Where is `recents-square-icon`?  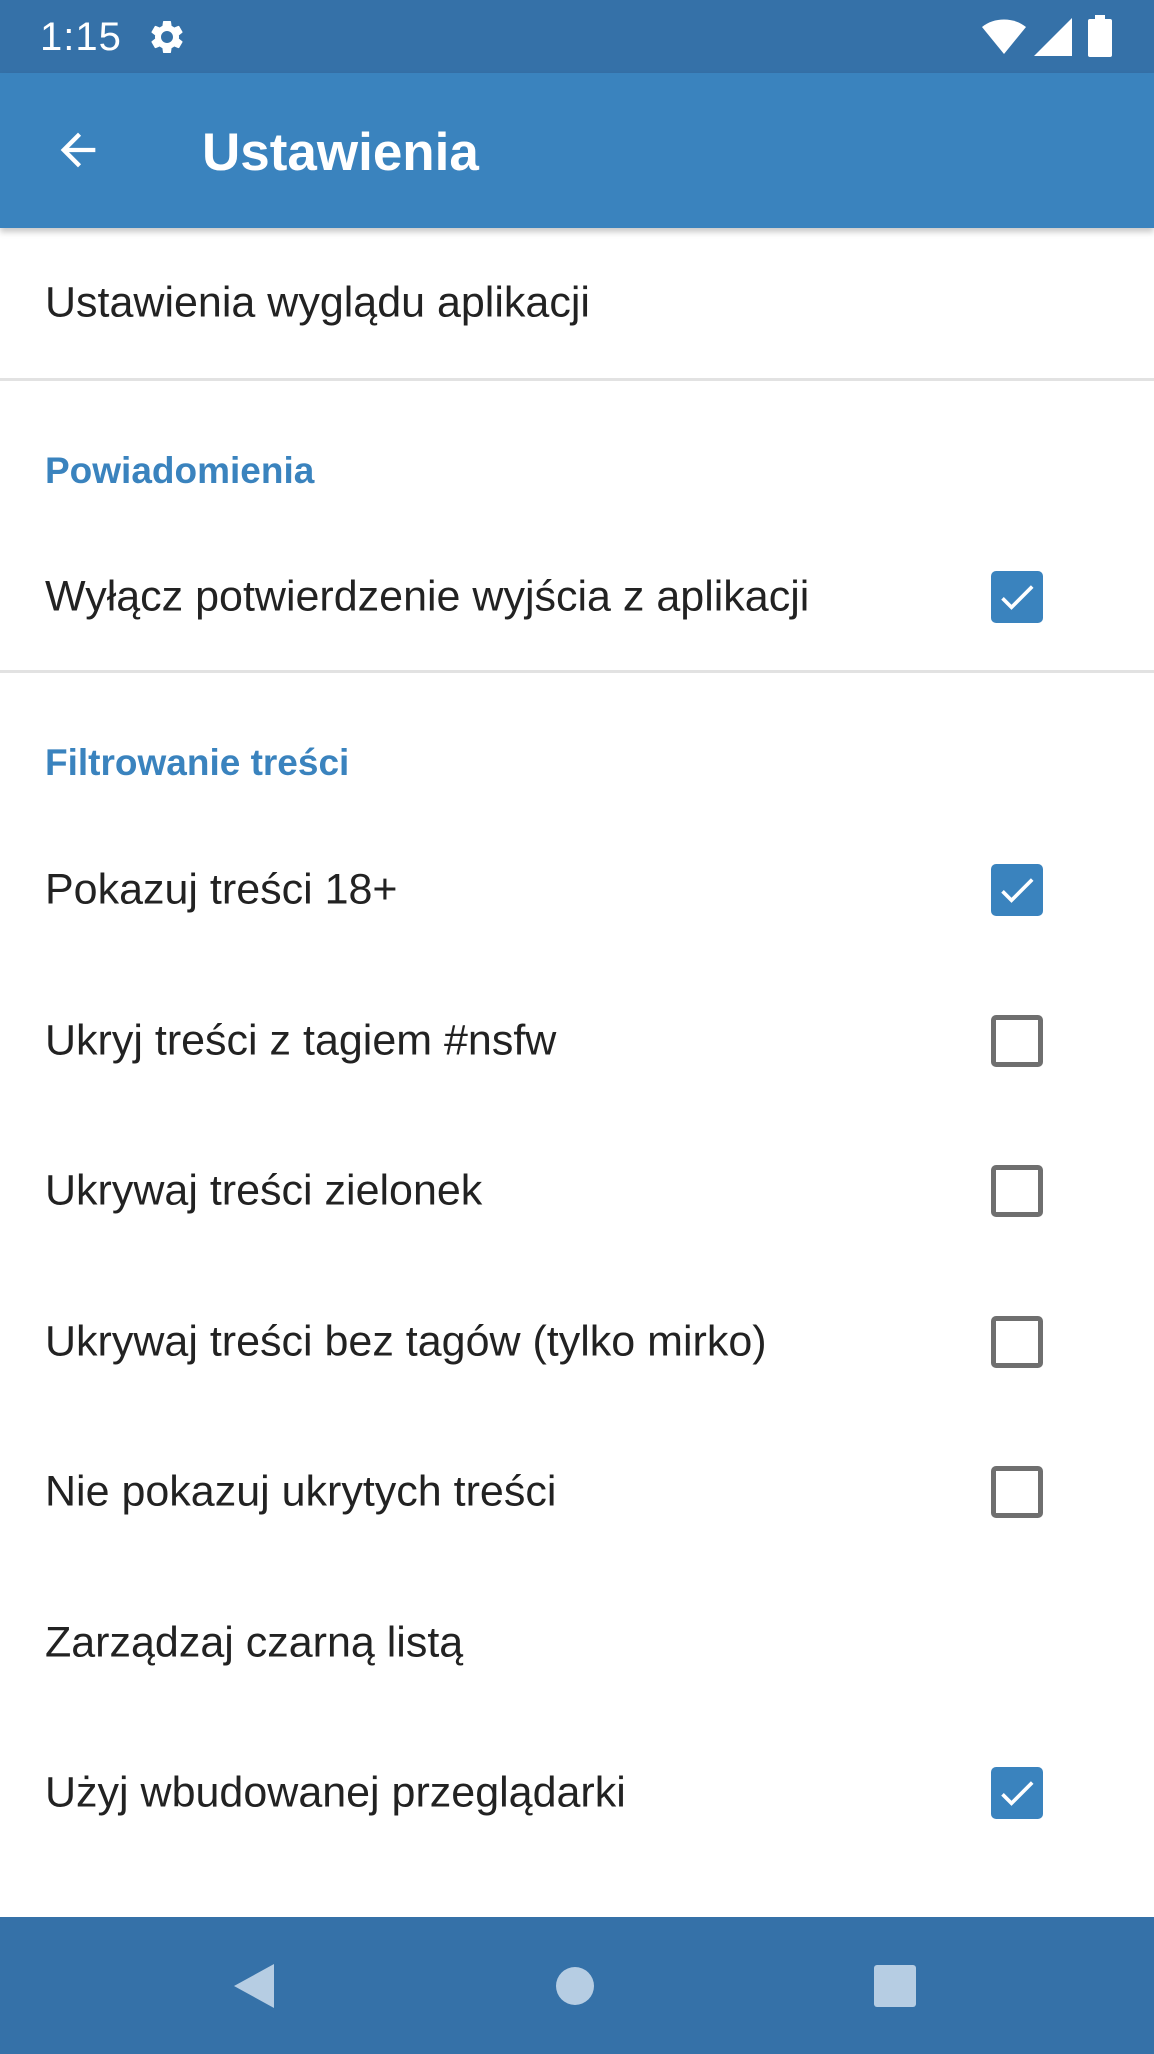 recents-square-icon is located at coordinates (895, 1985).